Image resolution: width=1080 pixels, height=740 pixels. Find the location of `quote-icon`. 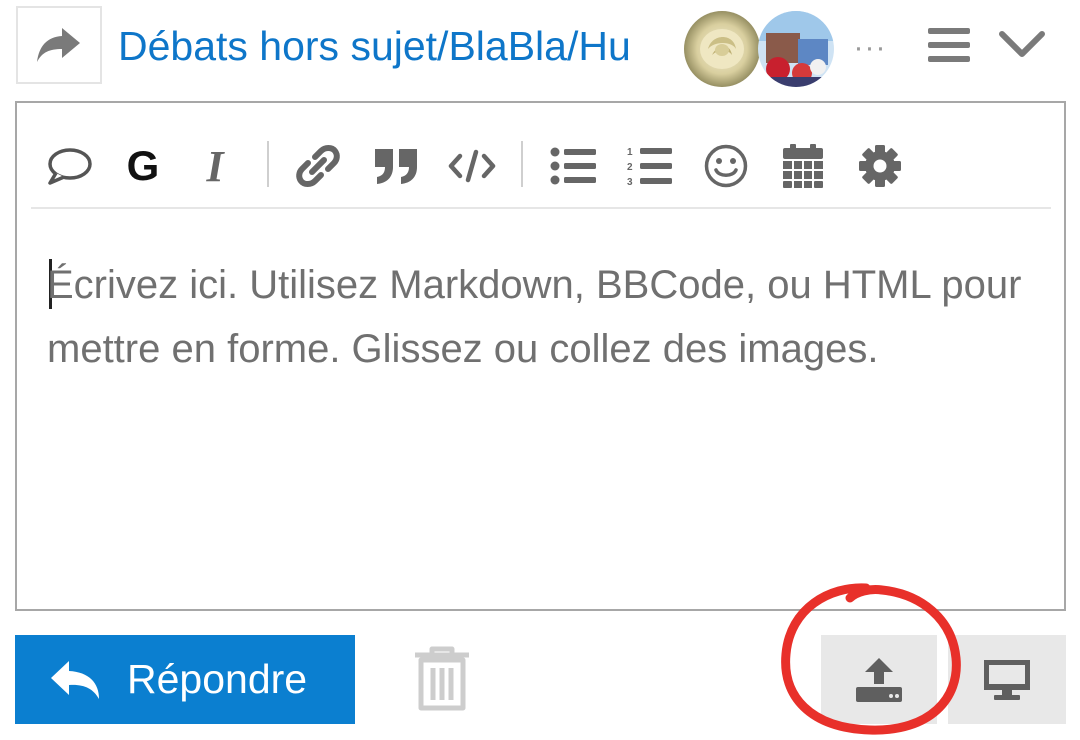

quote-icon is located at coordinates (396, 166).